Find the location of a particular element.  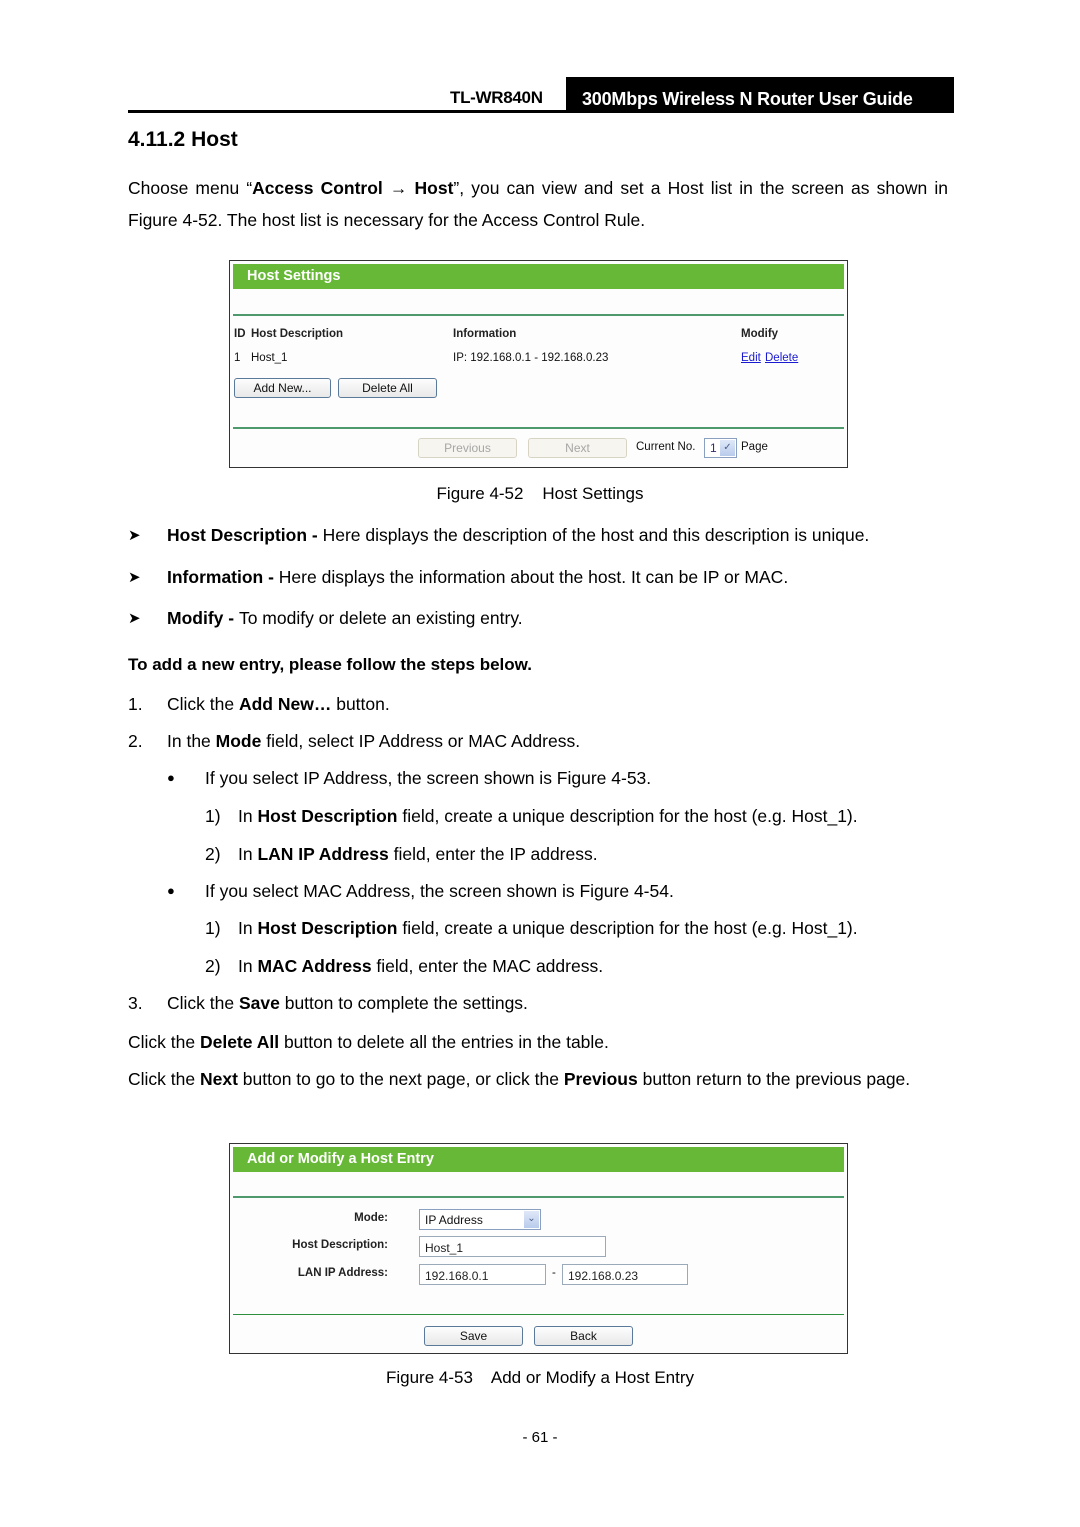

header-guide-title: 300Mbps Wireless N Router User Guide is located at coordinates (760, 95).